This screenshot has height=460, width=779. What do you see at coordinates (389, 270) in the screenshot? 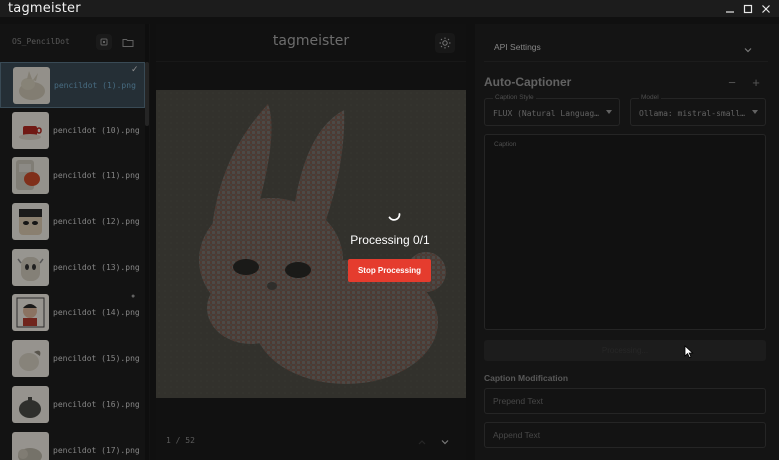
I see `stop-processing-button: Stop Processing` at bounding box center [389, 270].